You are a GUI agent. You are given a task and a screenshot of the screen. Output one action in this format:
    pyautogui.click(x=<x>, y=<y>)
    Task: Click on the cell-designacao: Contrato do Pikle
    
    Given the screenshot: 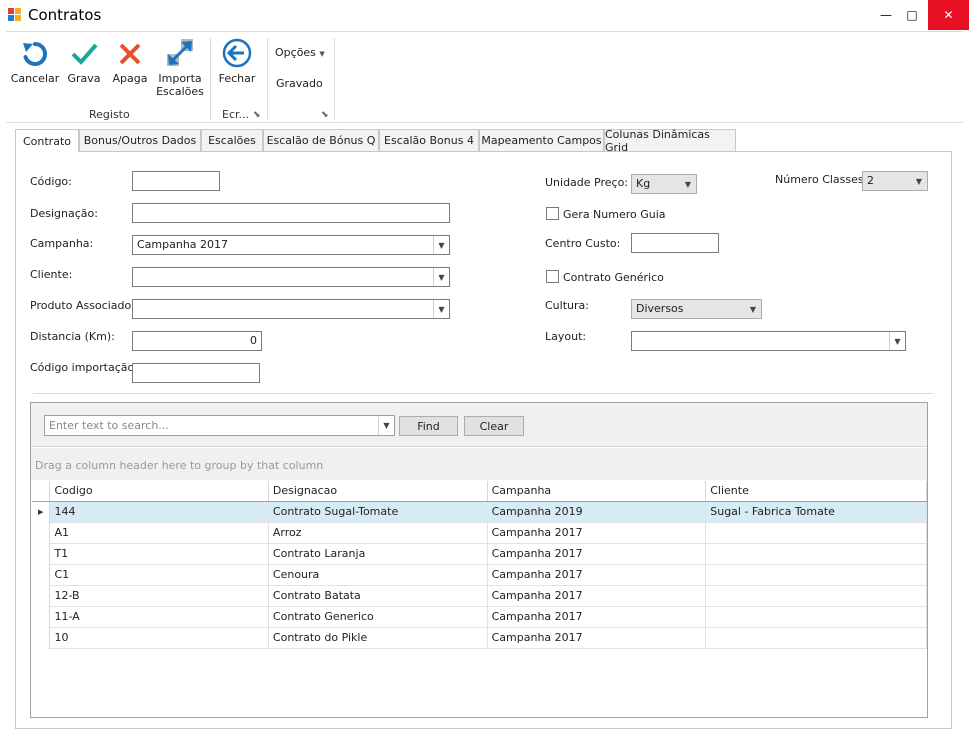 What is the action you would take?
    pyautogui.click(x=378, y=638)
    